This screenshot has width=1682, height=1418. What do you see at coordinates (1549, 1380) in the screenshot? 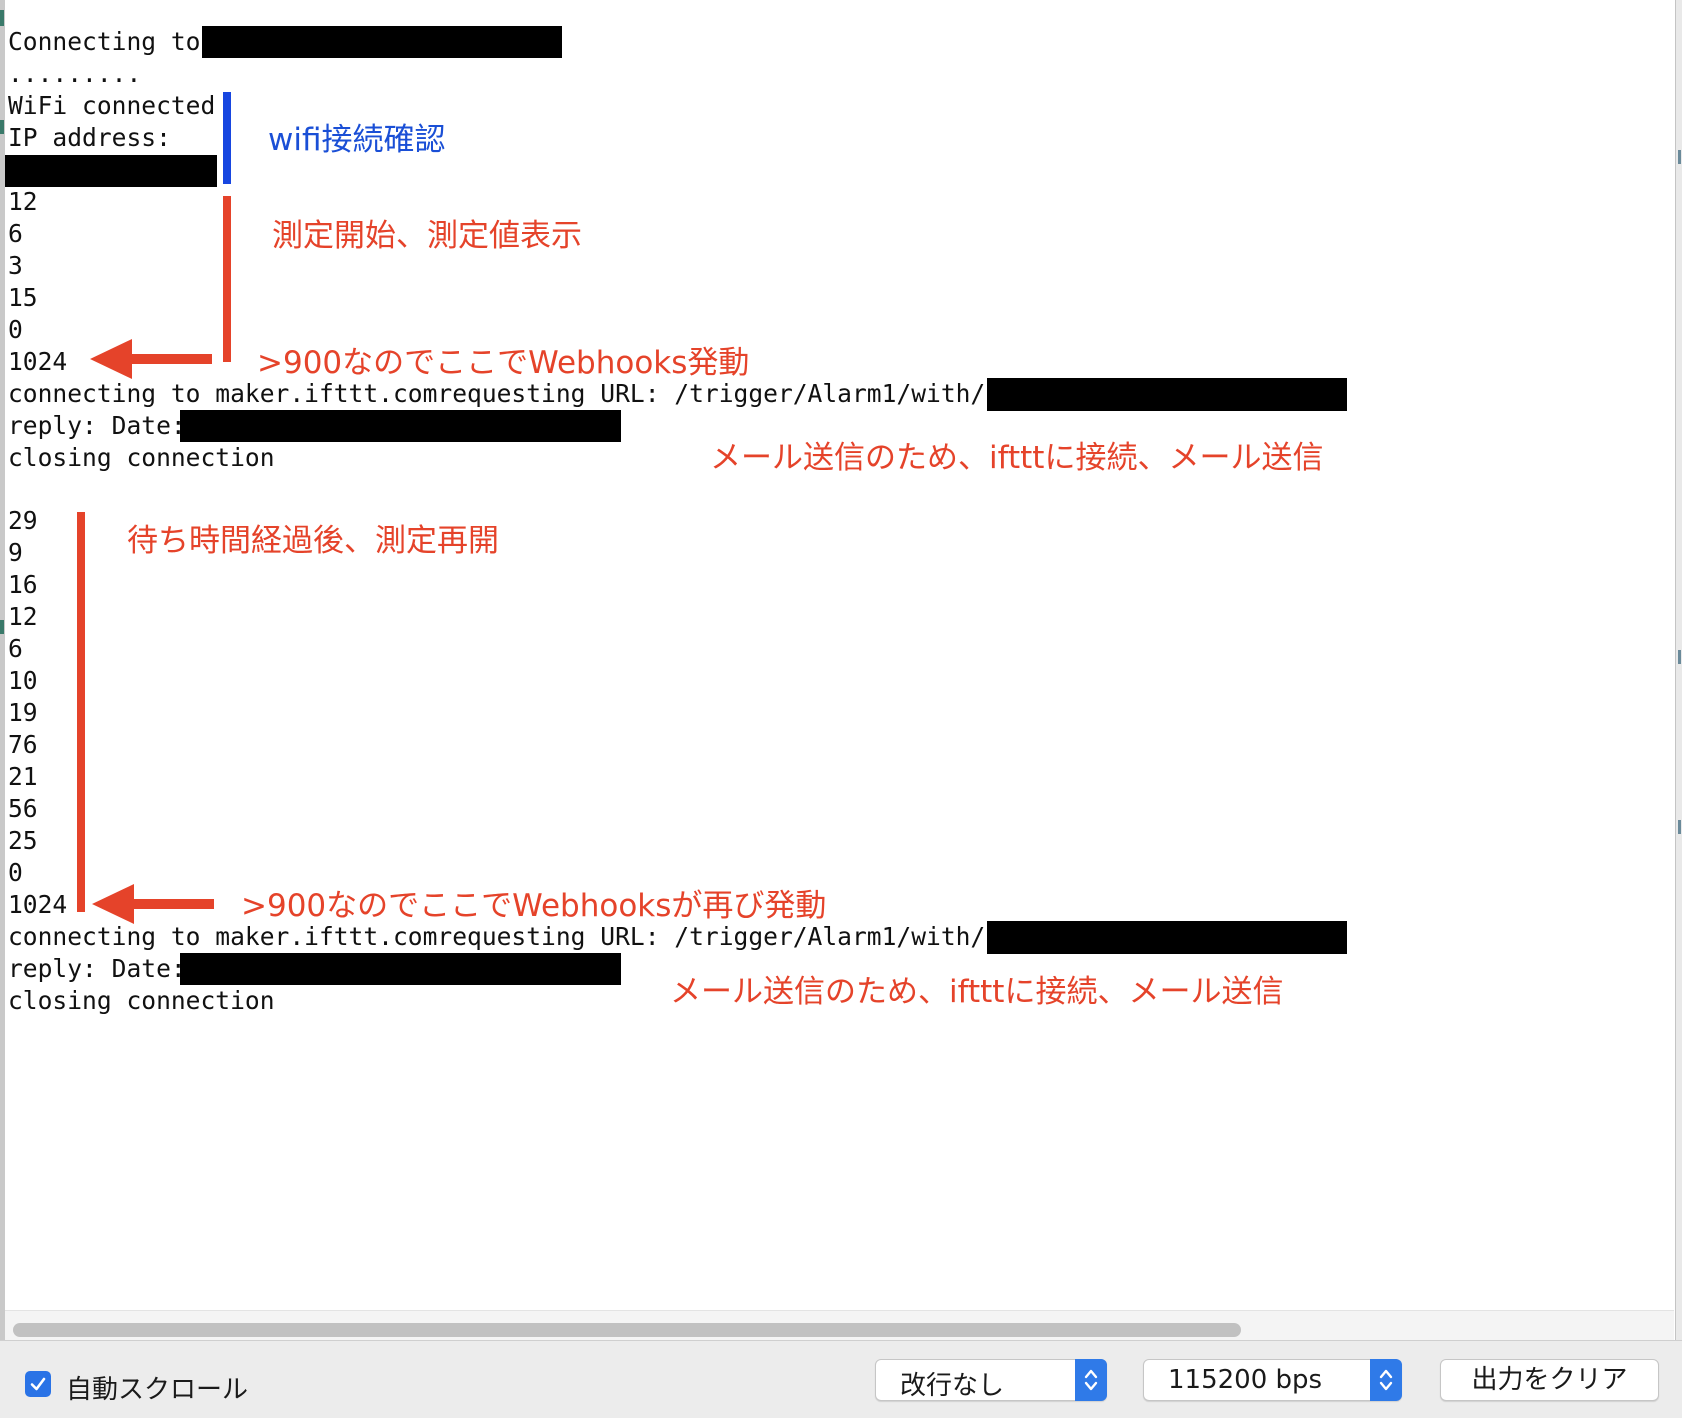
I see `clear-output-button: 出力をクリア` at bounding box center [1549, 1380].